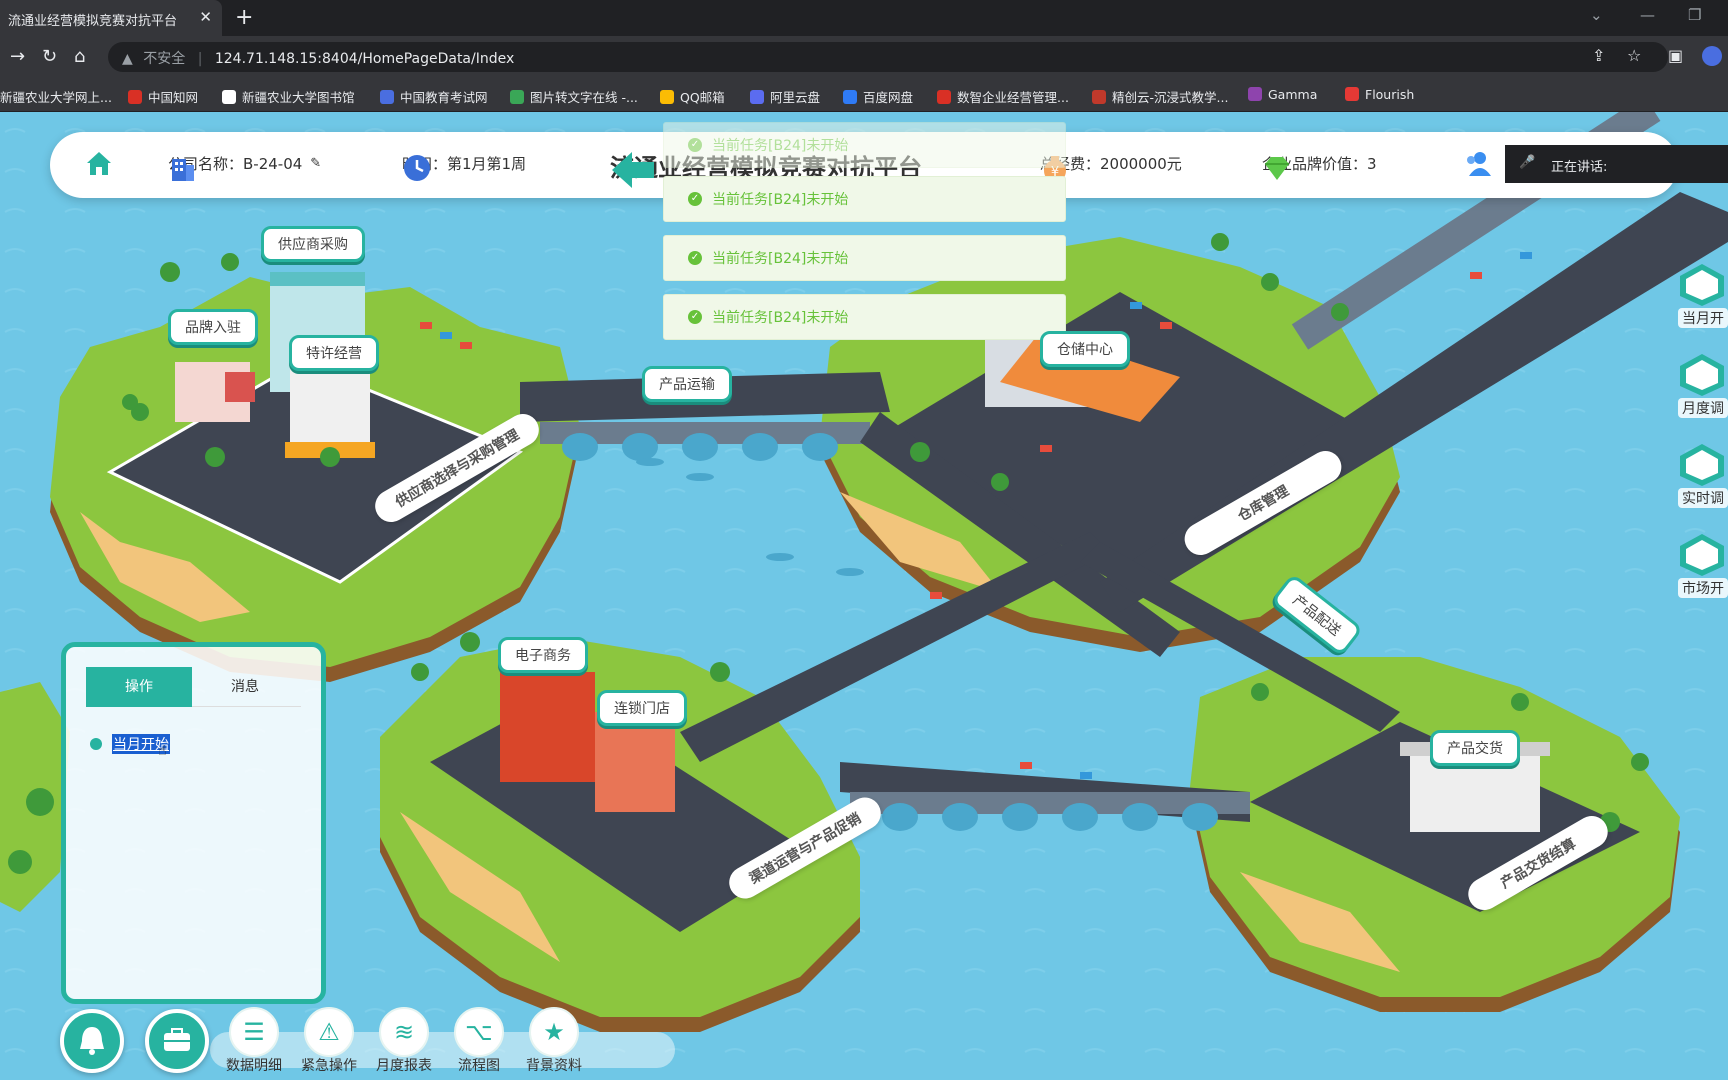  I want to click on bookmark-item: 阿里云盘, so click(785, 96).